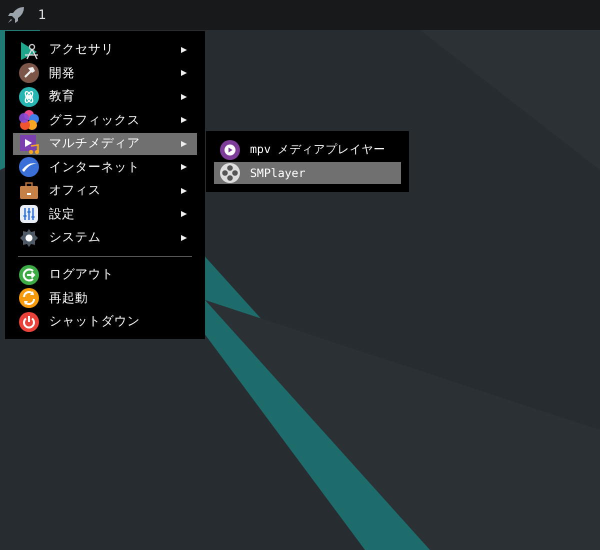 This screenshot has width=600, height=550. Describe the element at coordinates (29, 274) in the screenshot. I see `logout-icon` at that location.